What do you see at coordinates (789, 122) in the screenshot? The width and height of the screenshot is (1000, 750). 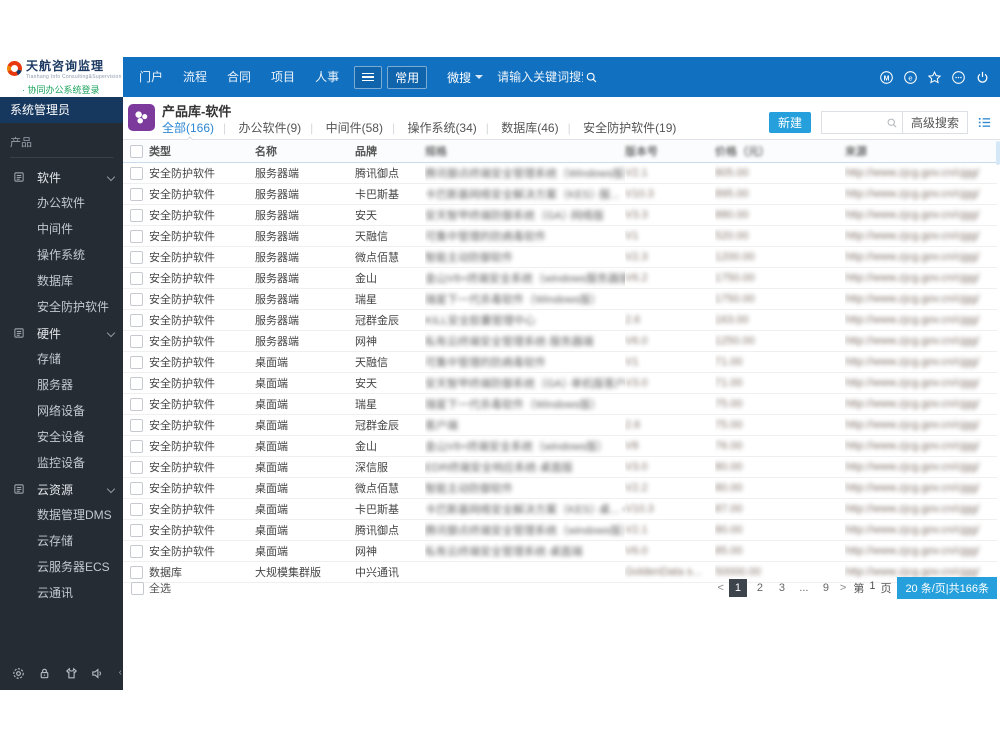 I see `new-button: 新建` at bounding box center [789, 122].